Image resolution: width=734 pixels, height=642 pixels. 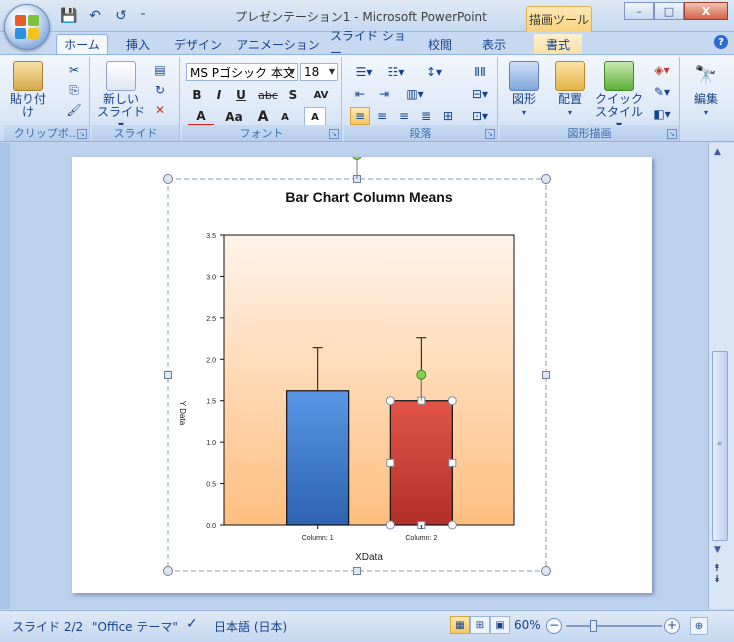 What do you see at coordinates (82, 134) in the screenshot?
I see `clipboard-launcher-icon: ↘` at bounding box center [82, 134].